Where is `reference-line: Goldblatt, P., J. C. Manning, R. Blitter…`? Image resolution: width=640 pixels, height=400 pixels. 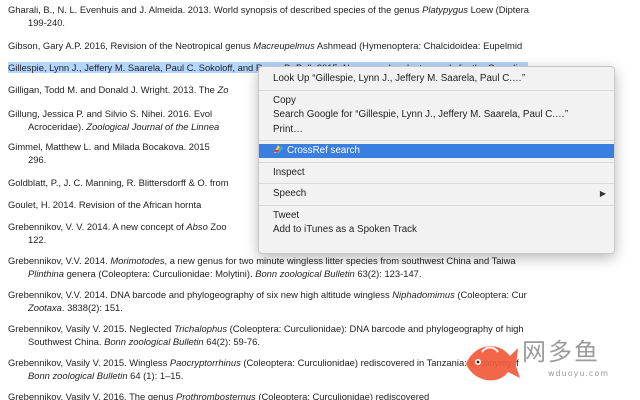
reference-line: Goldblatt, P., J. C. Manning, R. Blitter… is located at coordinates (118, 183).